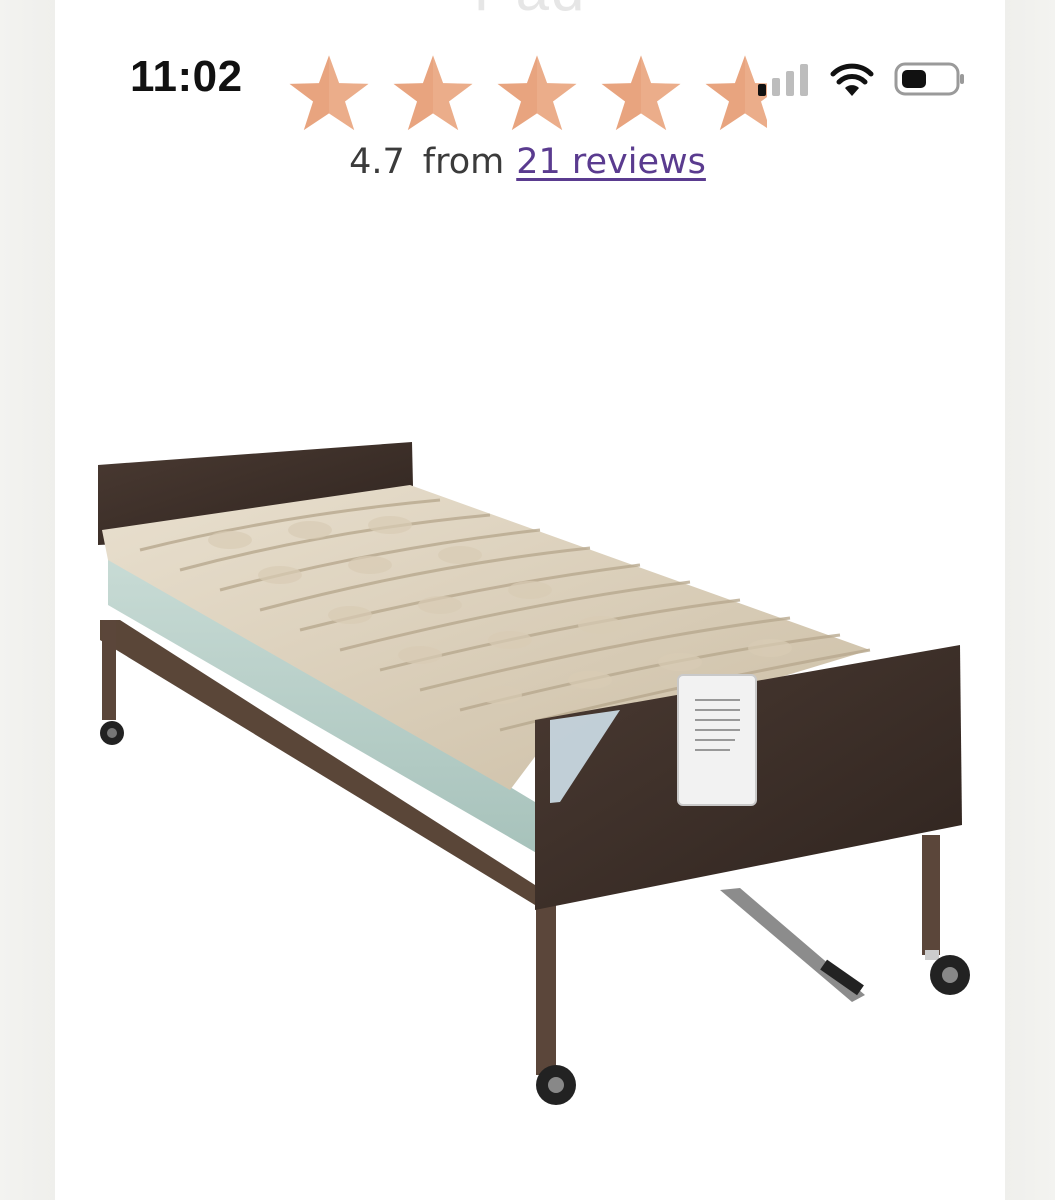  Describe the element at coordinates (929, 79) in the screenshot. I see `battery-icon` at that location.